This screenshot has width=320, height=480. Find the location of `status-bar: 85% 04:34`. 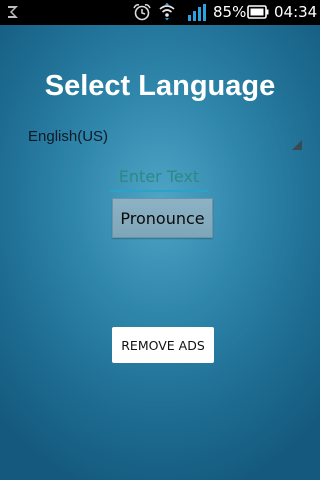

status-bar: 85% 04:34 is located at coordinates (160, 12).